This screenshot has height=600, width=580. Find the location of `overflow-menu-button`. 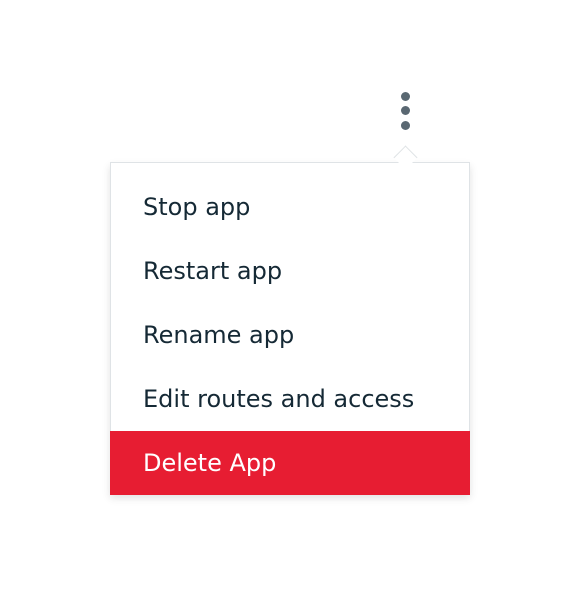

overflow-menu-button is located at coordinates (406, 111).